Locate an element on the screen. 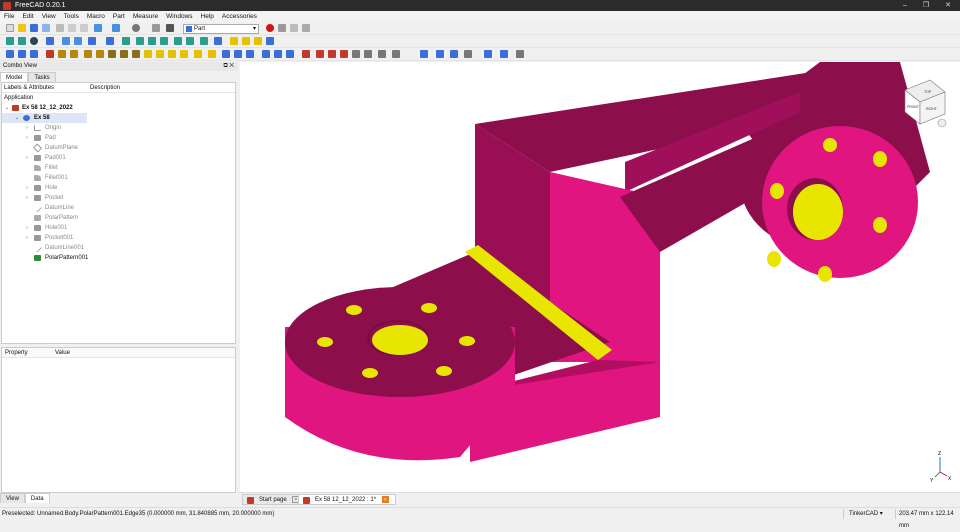 The height and width of the screenshot is (532, 960). fit-all-icon is located at coordinates (10, 41).